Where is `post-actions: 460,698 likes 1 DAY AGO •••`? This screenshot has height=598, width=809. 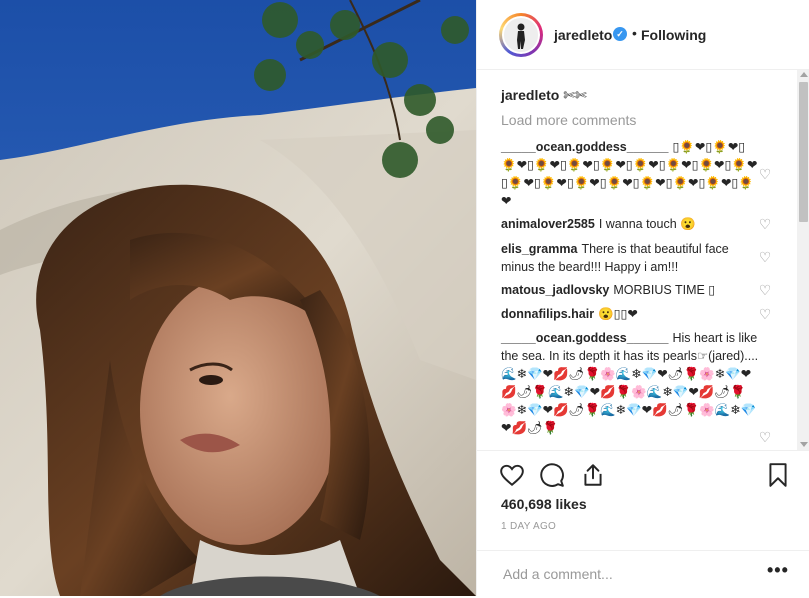
post-actions: 460,698 likes 1 DAY AGO ••• is located at coordinates (643, 523).